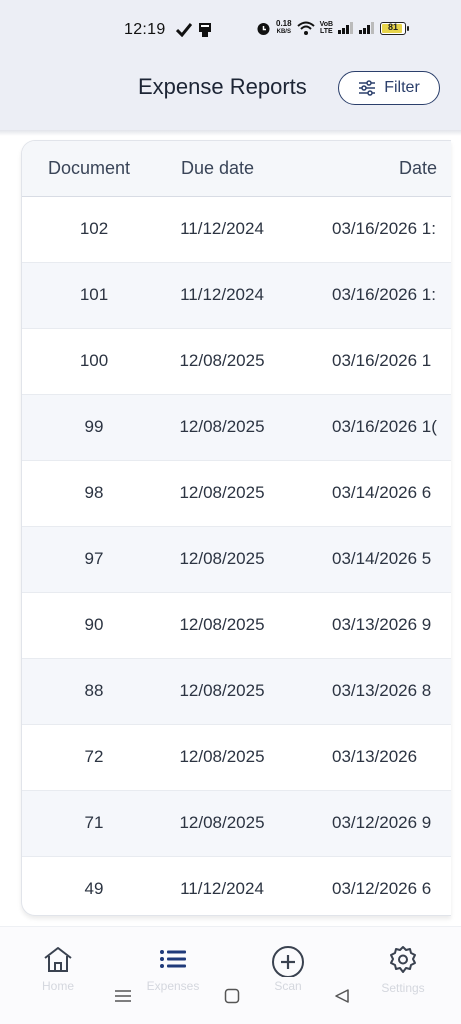 The width and height of the screenshot is (461, 1024). I want to click on recents-icon, so click(123, 996).